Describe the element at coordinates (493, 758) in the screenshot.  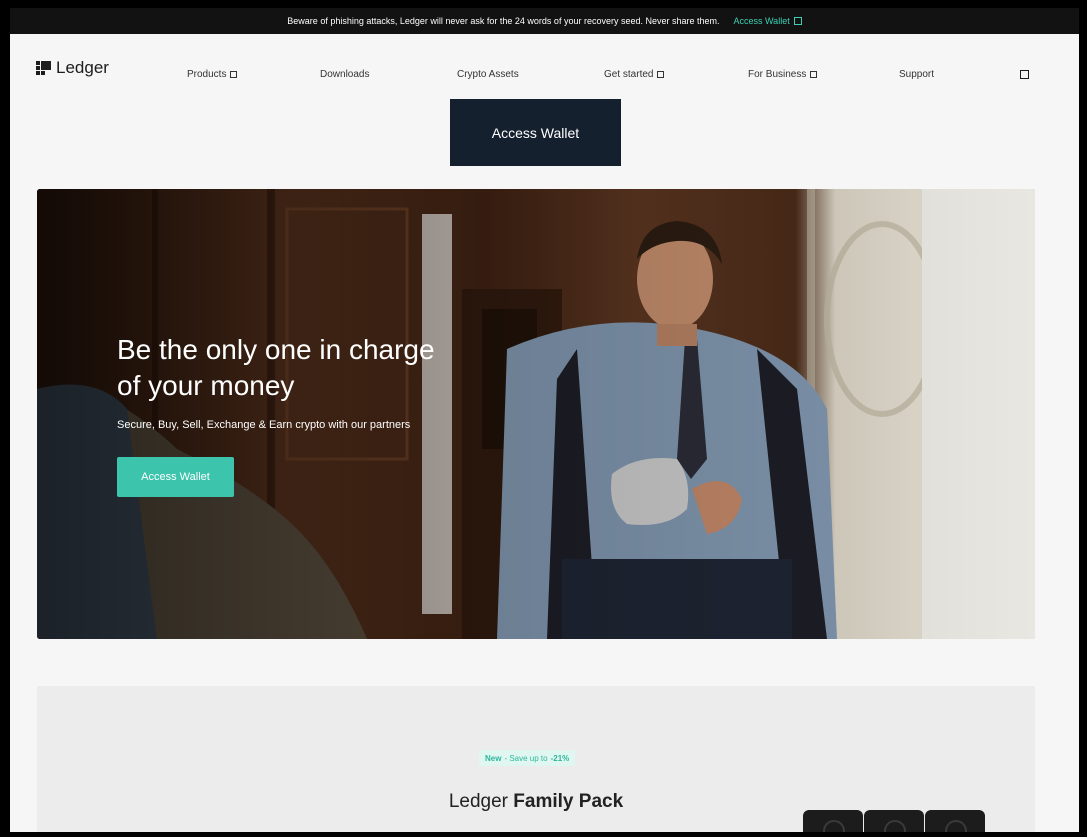
I see `badge-new: New` at that location.